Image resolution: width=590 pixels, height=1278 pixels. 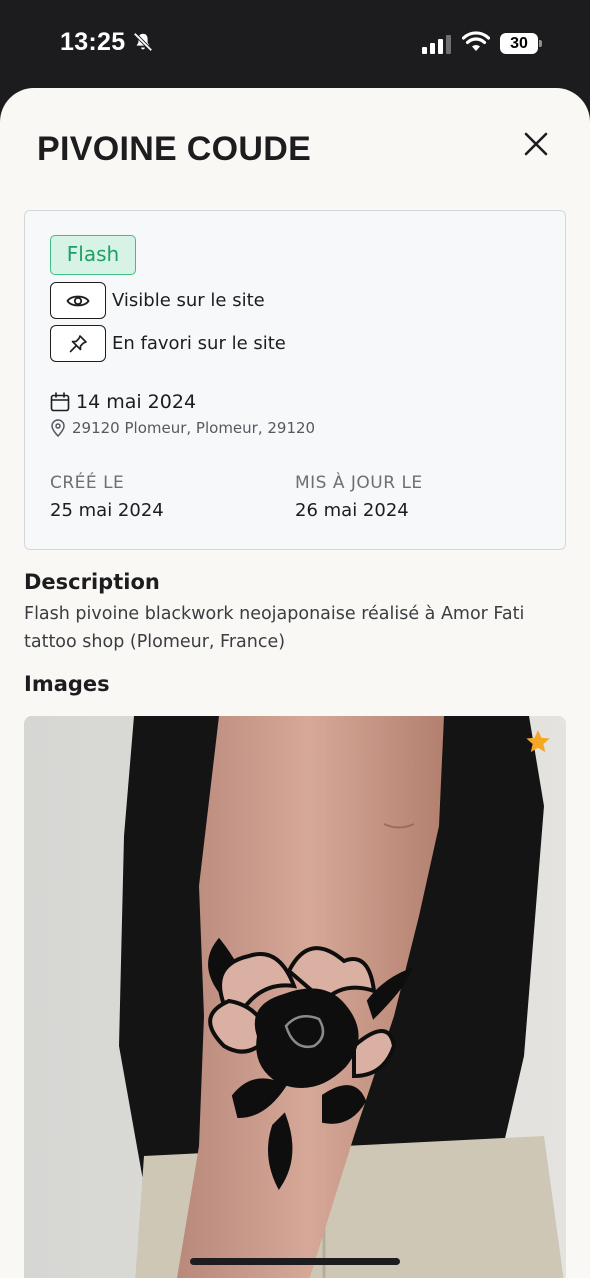 What do you see at coordinates (295, 44) in the screenshot?
I see `status-bar: 13:25 30` at bounding box center [295, 44].